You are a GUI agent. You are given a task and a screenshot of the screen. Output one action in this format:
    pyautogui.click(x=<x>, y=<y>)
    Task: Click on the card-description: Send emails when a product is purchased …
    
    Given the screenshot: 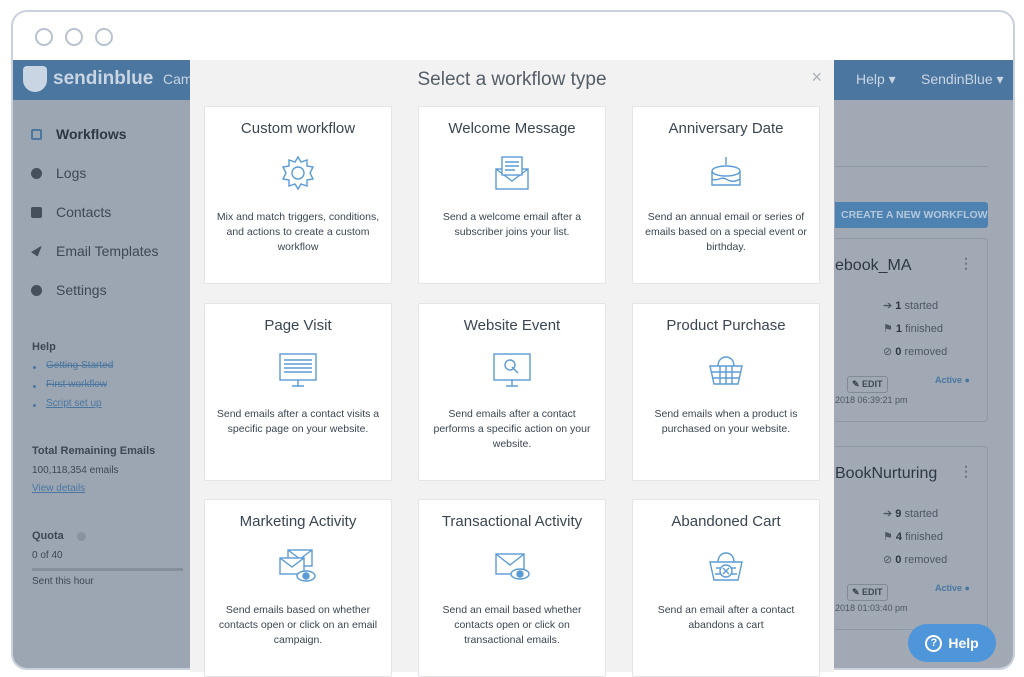 What is the action you would take?
    pyautogui.click(x=726, y=421)
    